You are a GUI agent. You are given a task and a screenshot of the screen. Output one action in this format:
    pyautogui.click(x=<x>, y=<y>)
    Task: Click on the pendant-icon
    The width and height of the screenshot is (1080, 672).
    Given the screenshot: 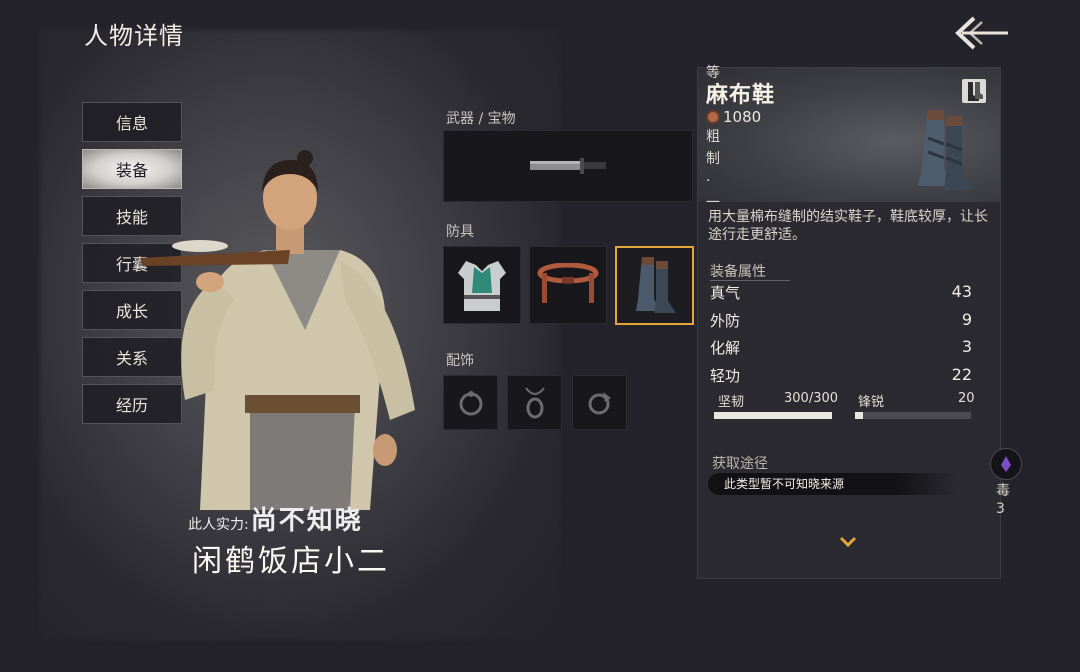 What is the action you would take?
    pyautogui.click(x=534, y=402)
    